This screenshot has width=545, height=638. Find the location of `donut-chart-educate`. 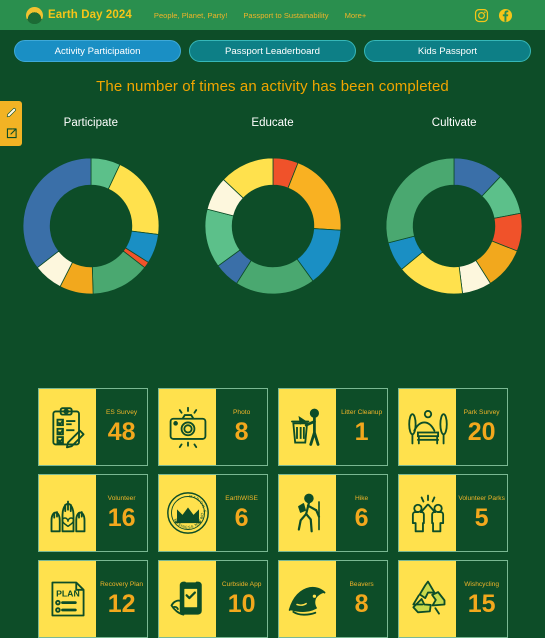

donut-chart-educate is located at coordinates (272, 226).